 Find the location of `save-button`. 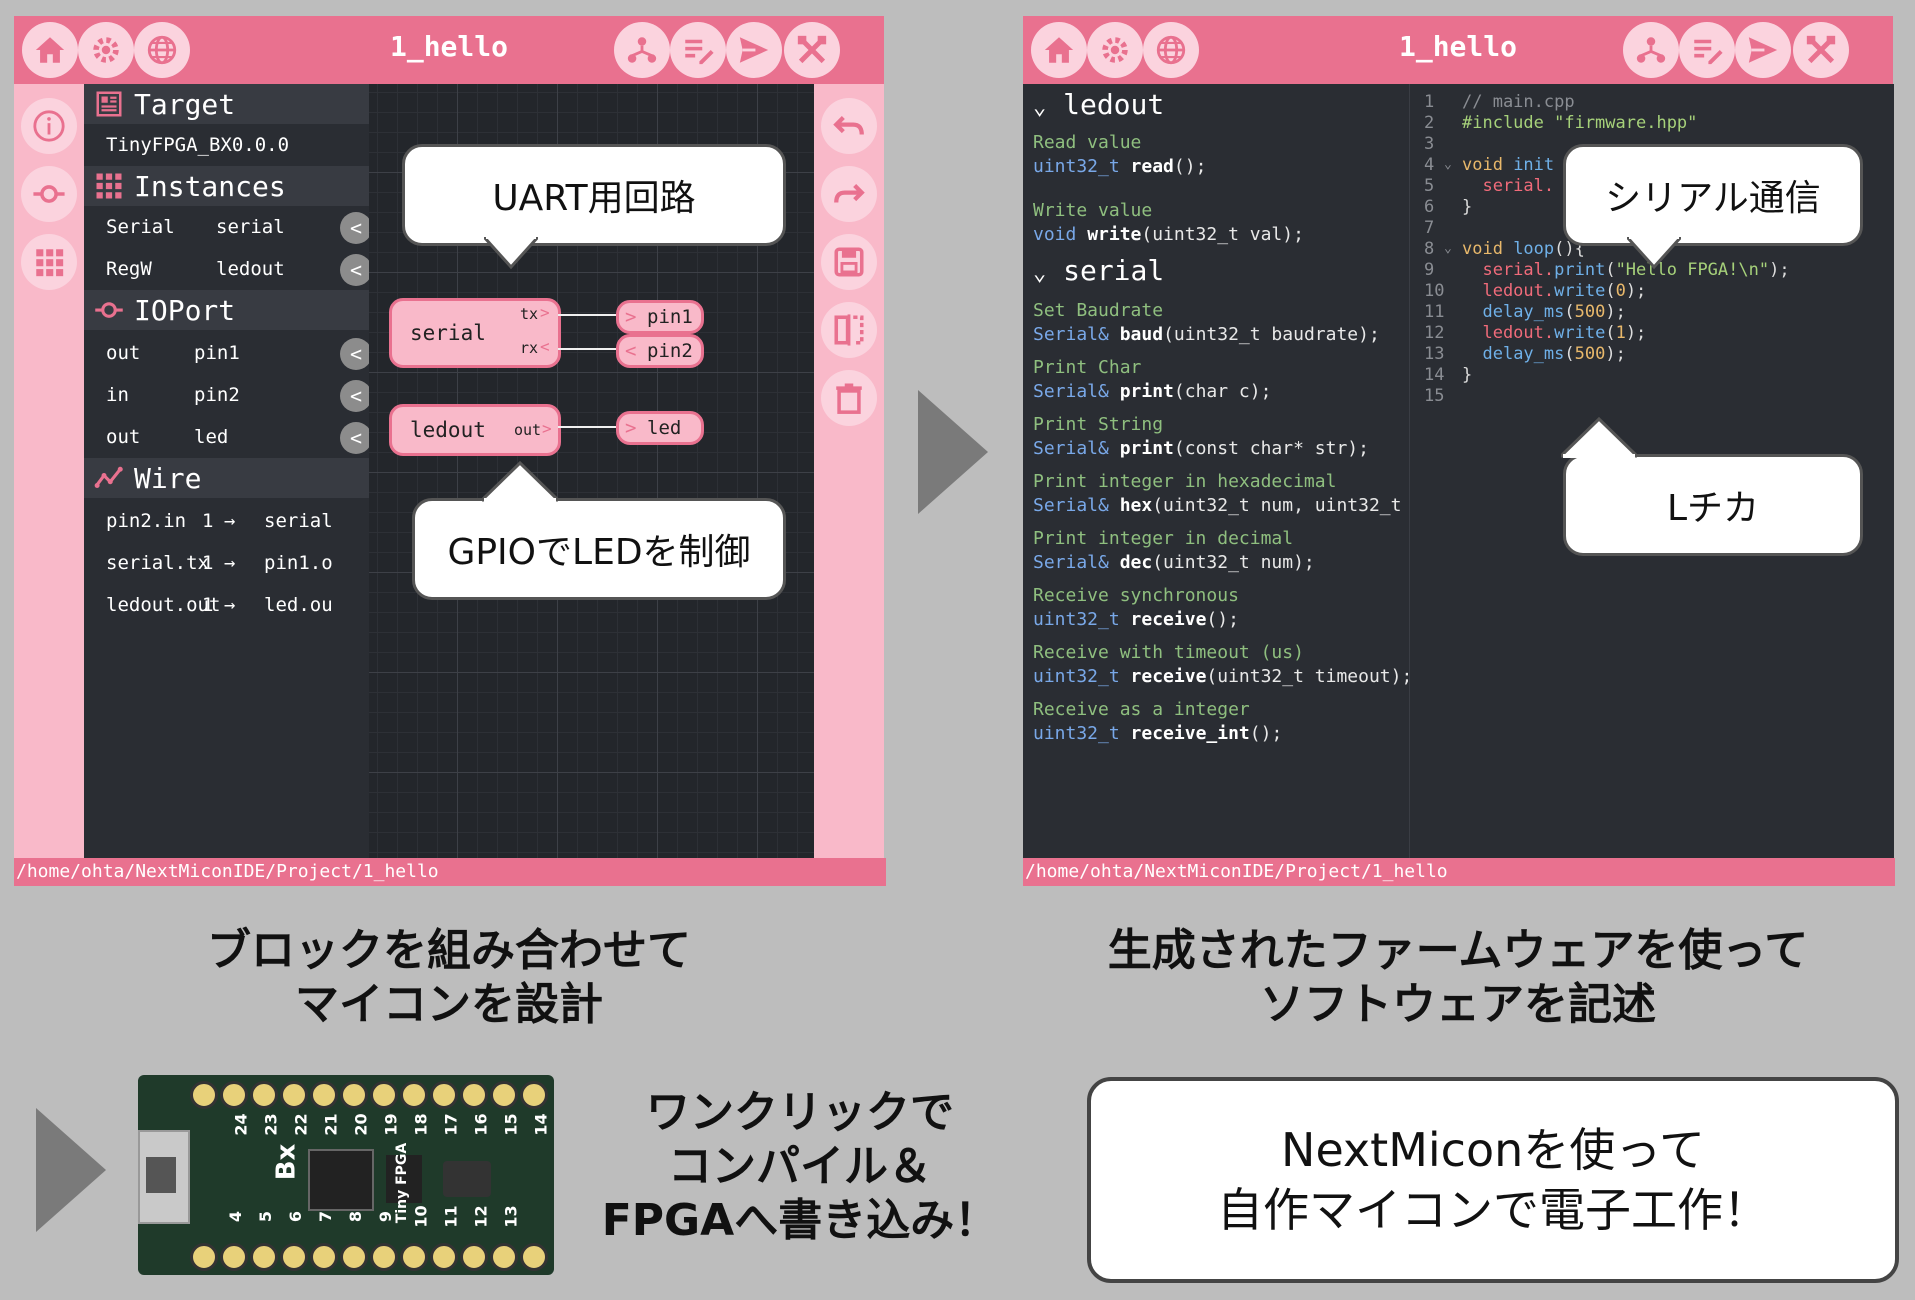

save-button is located at coordinates (849, 262).